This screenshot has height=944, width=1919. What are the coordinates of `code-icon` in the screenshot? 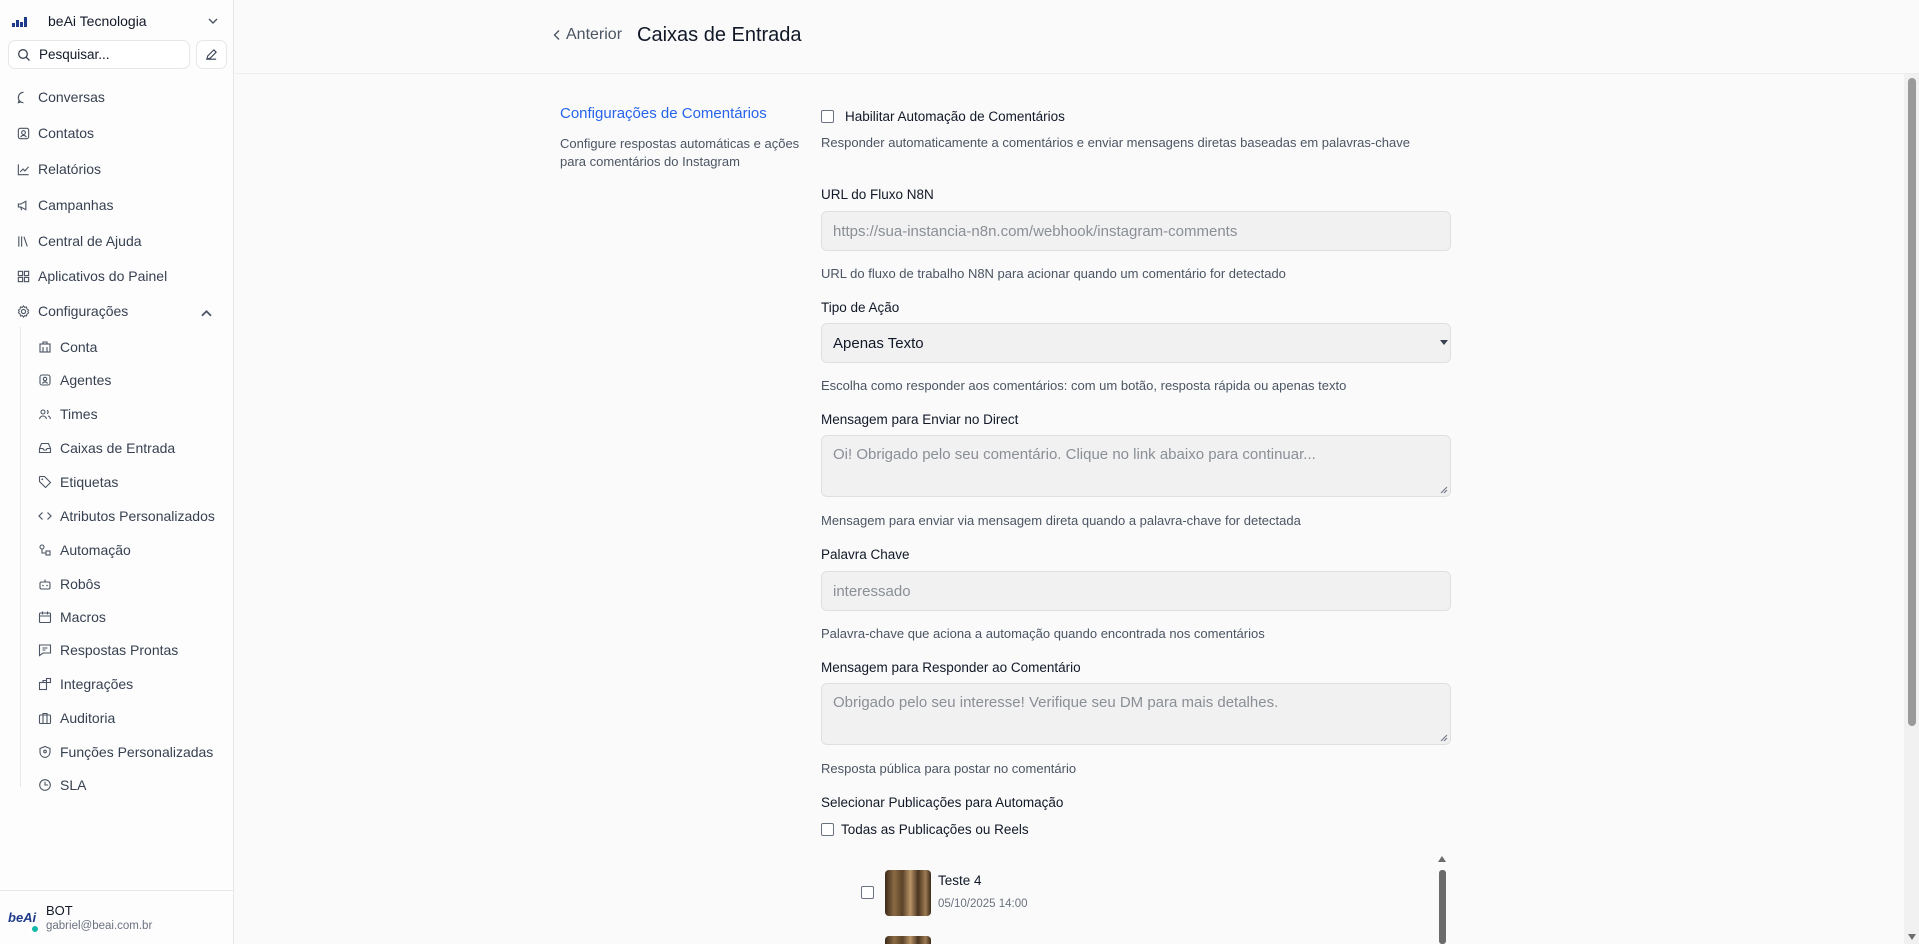 It's located at (45, 516).